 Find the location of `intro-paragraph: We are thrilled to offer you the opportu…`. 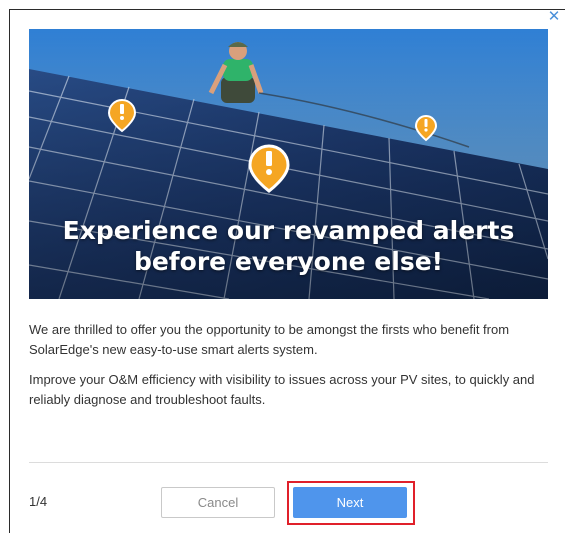

intro-paragraph: We are thrilled to offer you the opportu… is located at coordinates (269, 339).